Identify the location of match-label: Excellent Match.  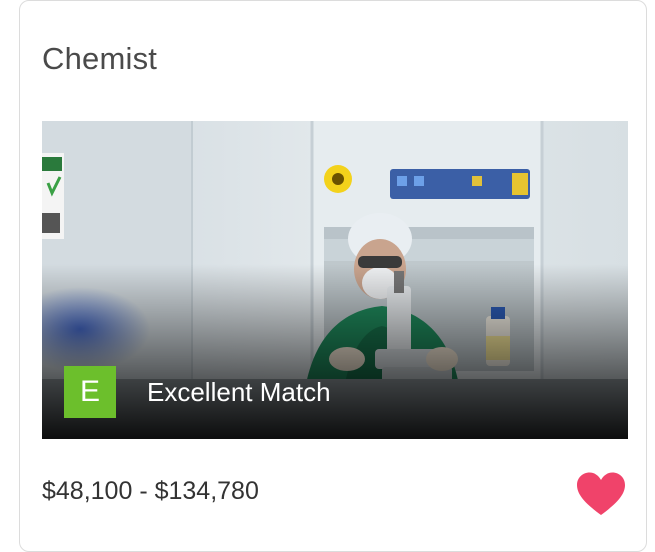
(239, 391).